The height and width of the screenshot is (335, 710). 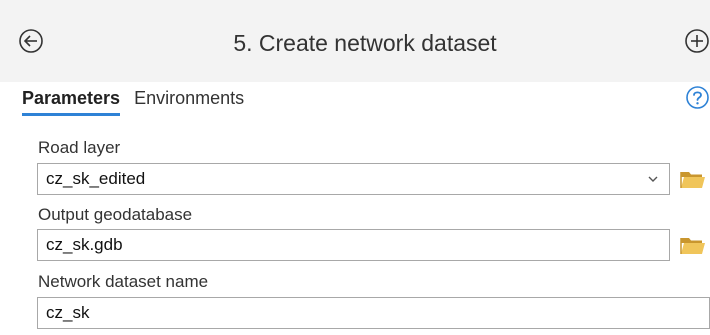 I want to click on tab-environments: Environments, so click(x=189, y=100).